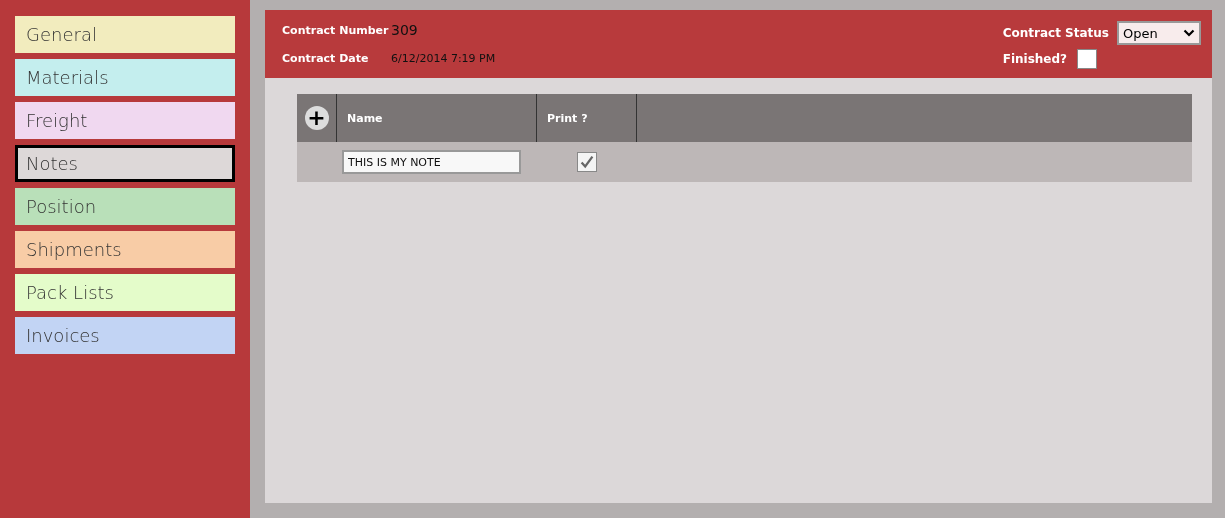  What do you see at coordinates (1159, 33) in the screenshot?
I see `status-dropdown: Open` at bounding box center [1159, 33].